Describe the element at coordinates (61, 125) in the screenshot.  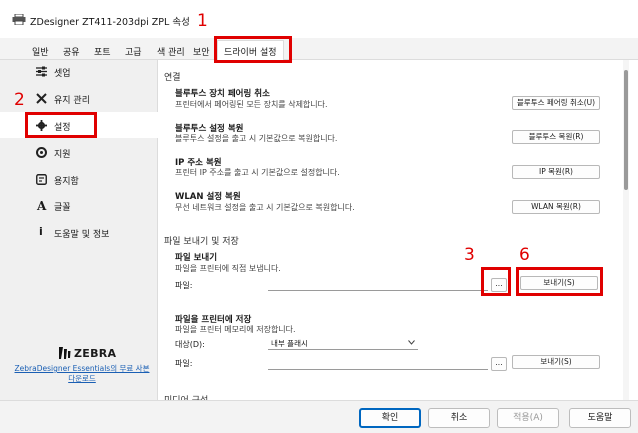
I see `highlight-box-settings` at that location.